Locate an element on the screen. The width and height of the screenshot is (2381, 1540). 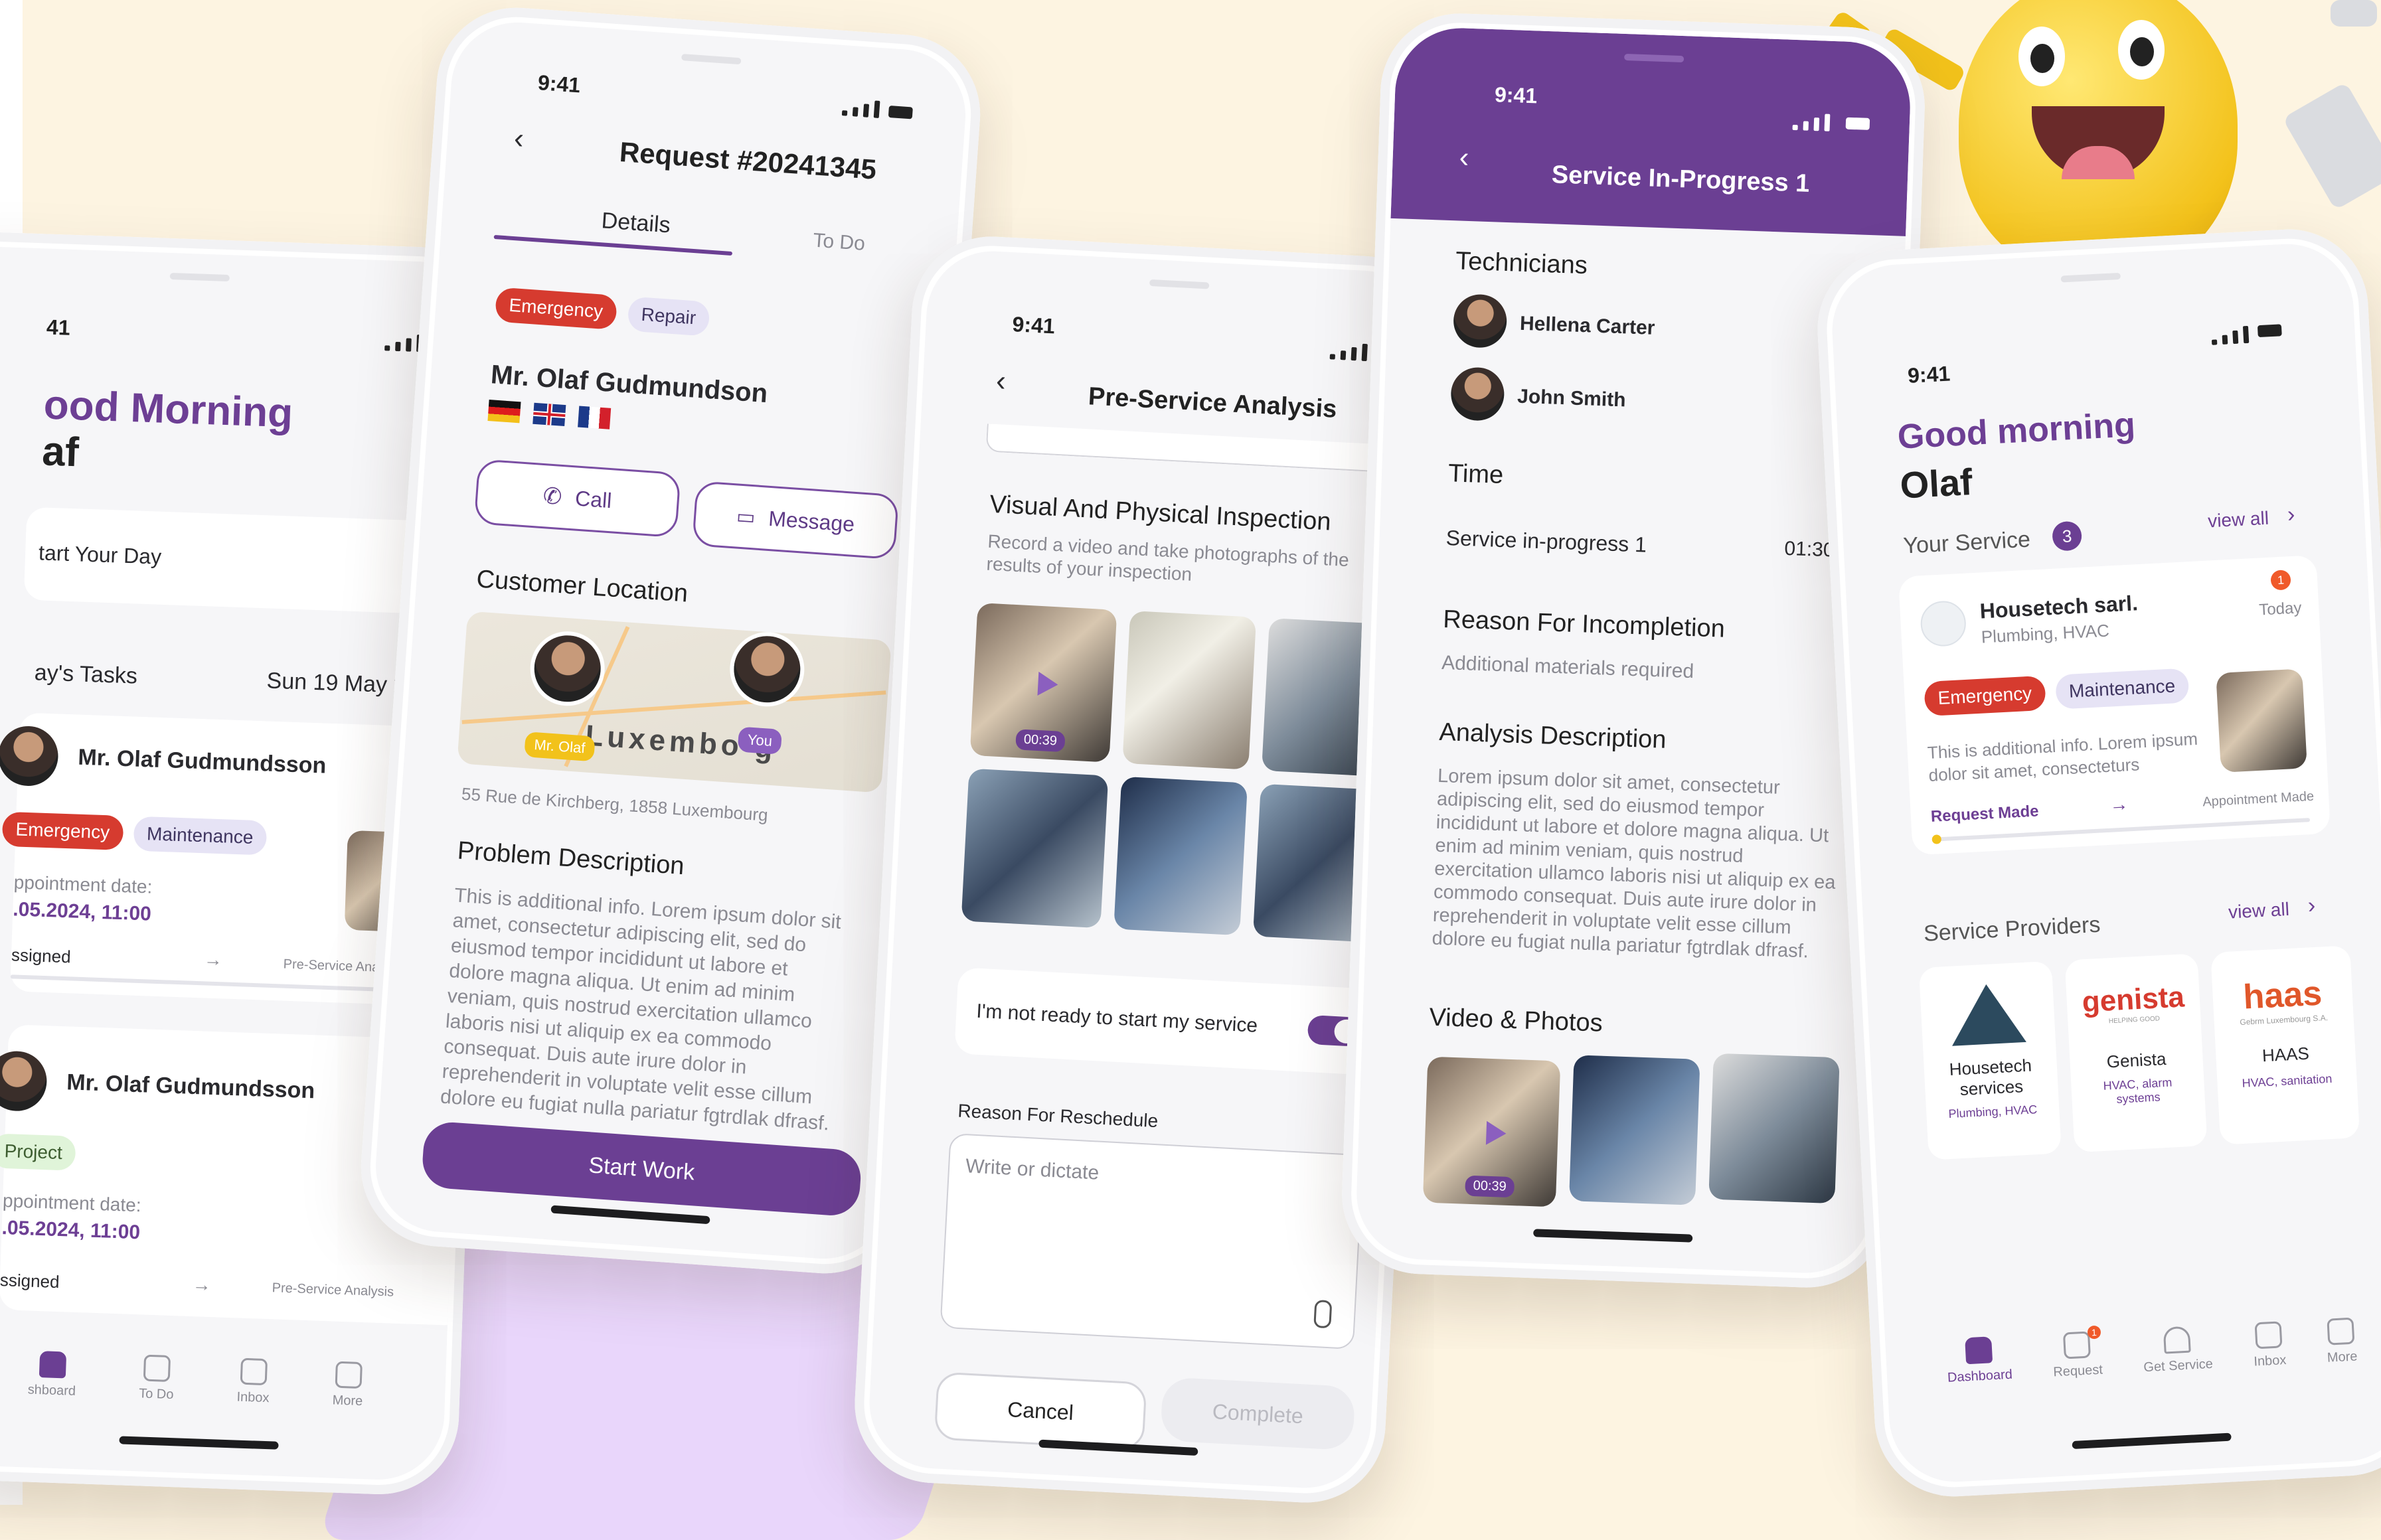
tag-repair: Repair is located at coordinates (668, 317).